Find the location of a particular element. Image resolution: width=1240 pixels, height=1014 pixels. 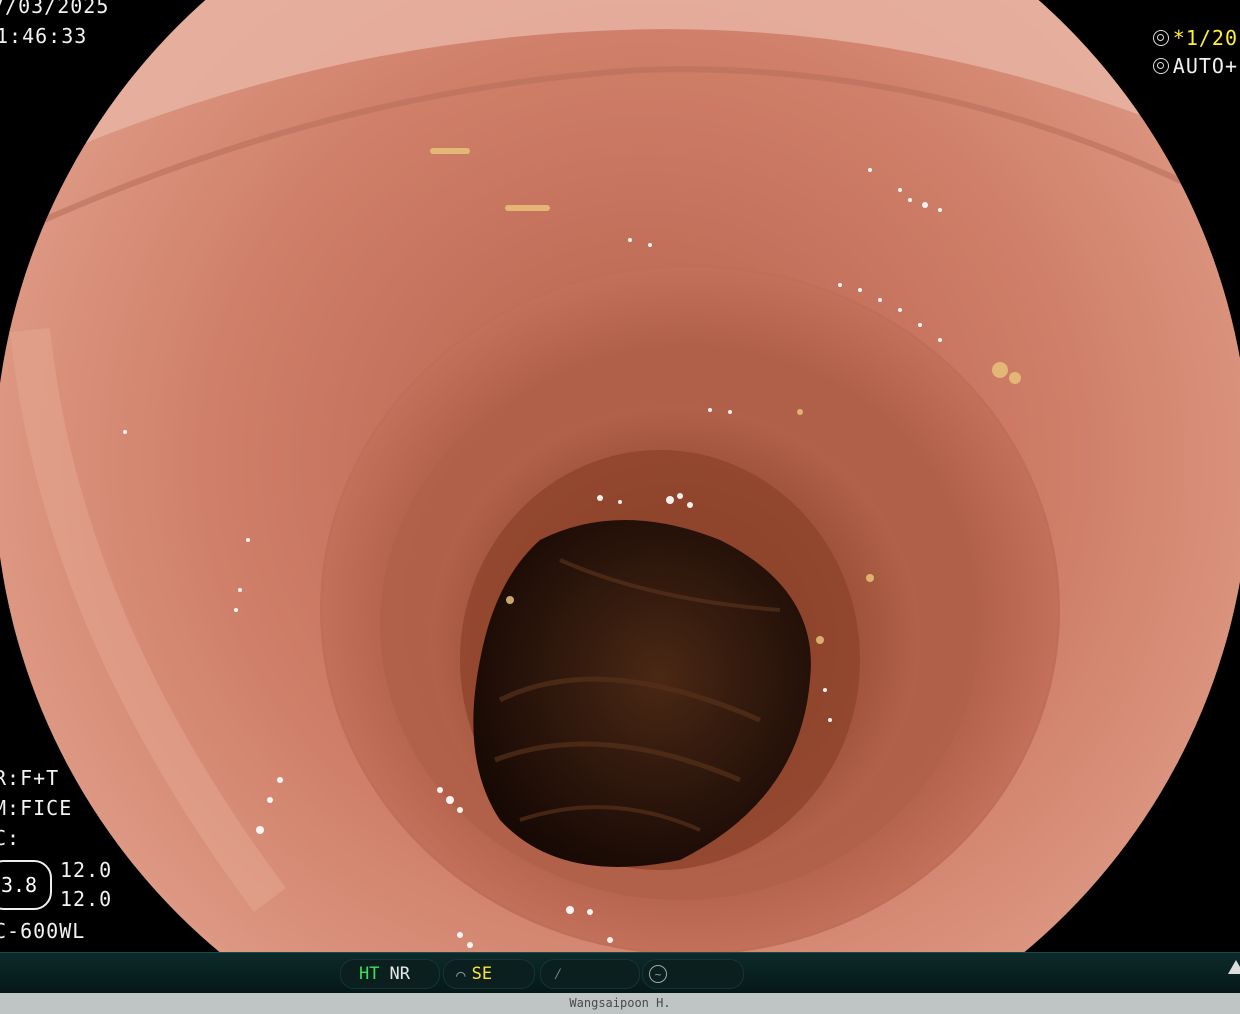

zoom-value: 3.8 is located at coordinates (19, 885).